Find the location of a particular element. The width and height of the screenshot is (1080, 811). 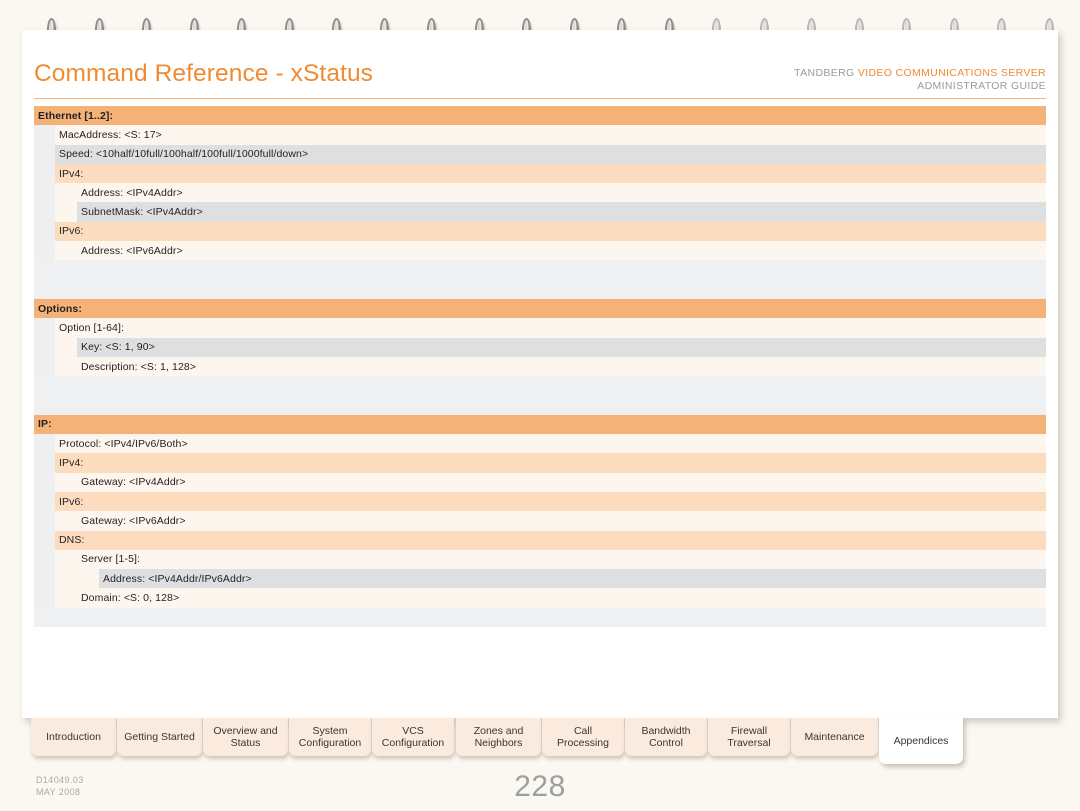

chapter-tab-appendices: Appendices is located at coordinates (921, 741).